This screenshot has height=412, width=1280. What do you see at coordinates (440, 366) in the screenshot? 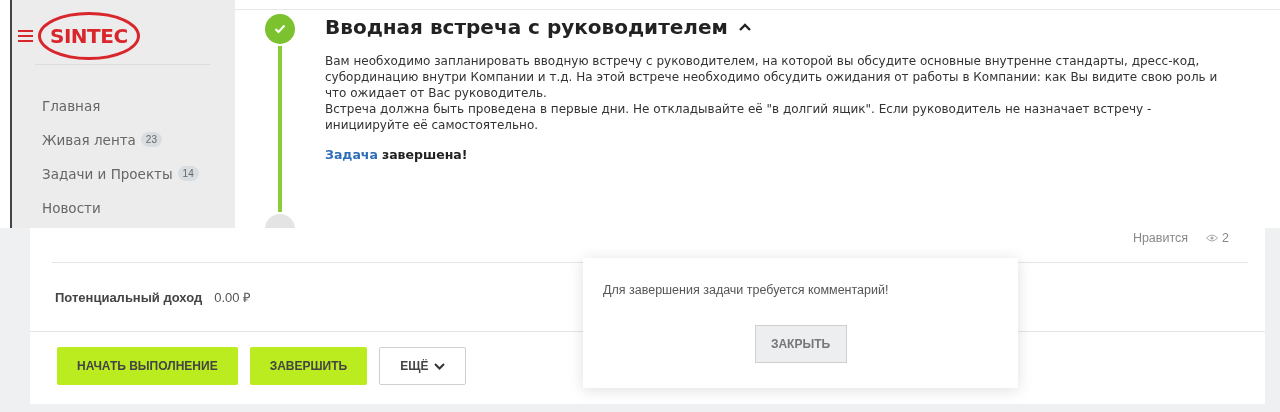
I see `chevron-icon` at bounding box center [440, 366].